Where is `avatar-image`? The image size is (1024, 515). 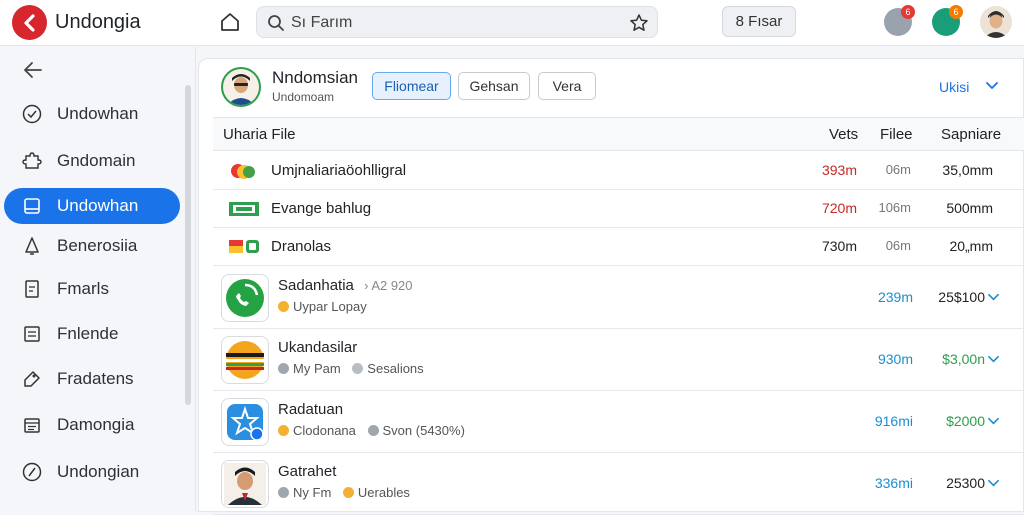
avatar-image is located at coordinates (996, 22).